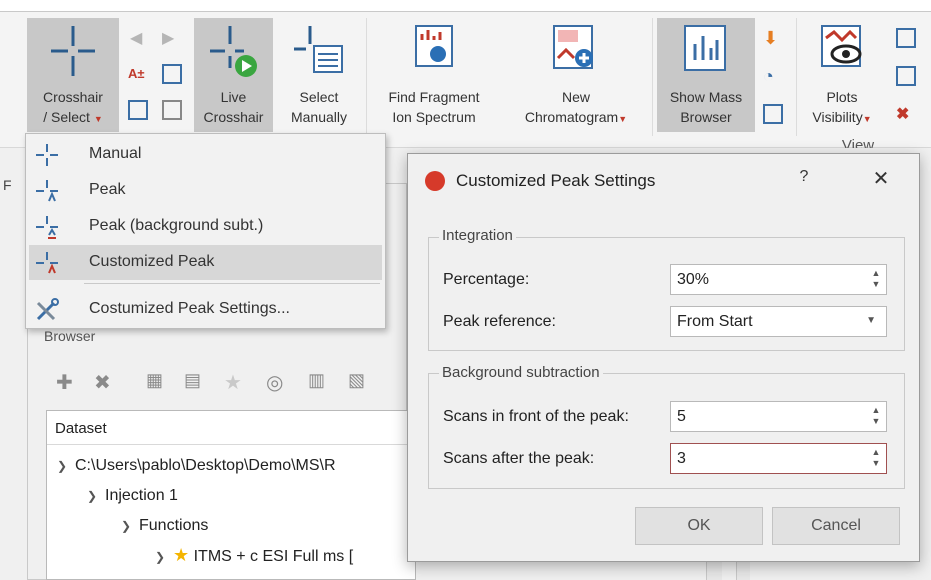  I want to click on find-fragment-line1: Find Fragment, so click(434, 97).